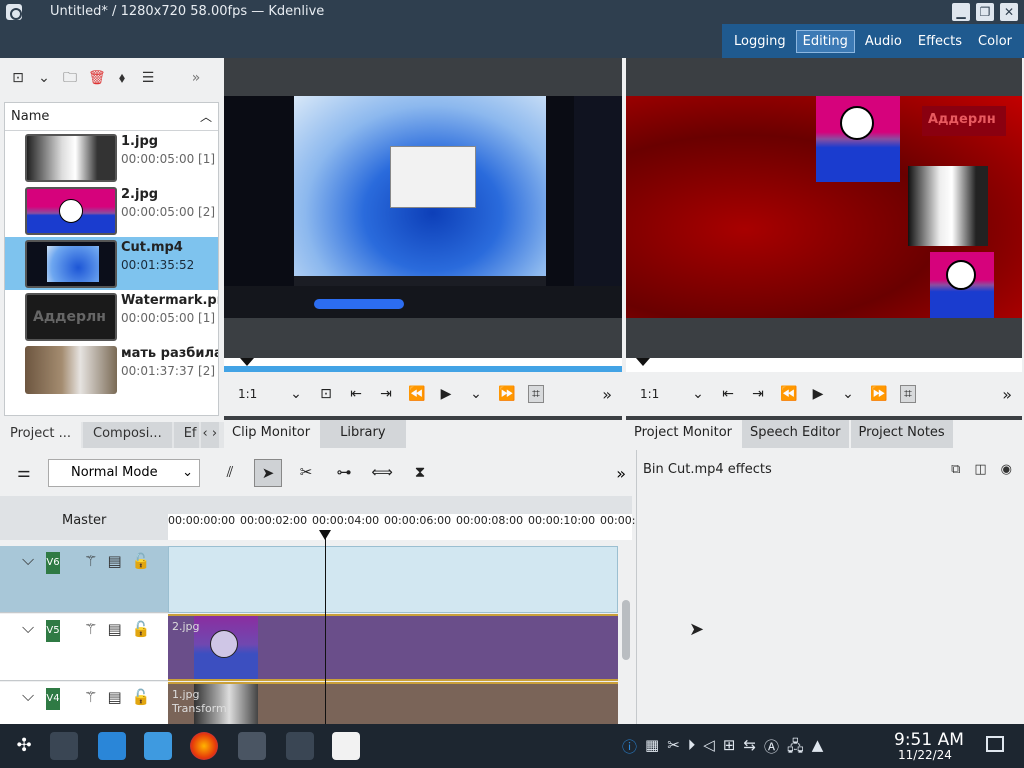 Image resolution: width=1024 pixels, height=768 pixels. I want to click on timeline-scrollbar, so click(626, 630).